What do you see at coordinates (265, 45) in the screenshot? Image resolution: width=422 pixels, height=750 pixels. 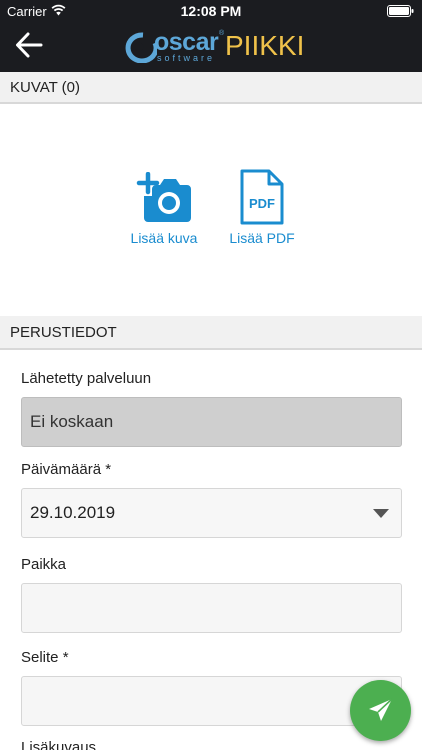 I see `logo-text-piikki: PIIKKI` at bounding box center [265, 45].